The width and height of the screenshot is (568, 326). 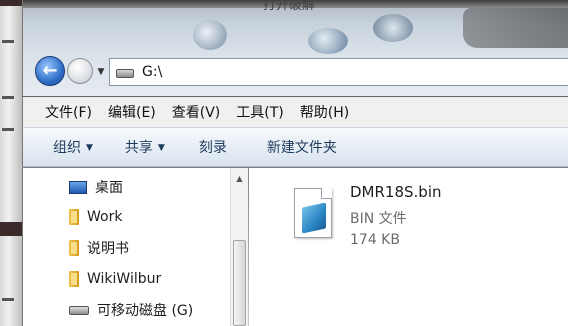 I want to click on nav-item-wikiwilbur: WikiWilbur, so click(x=115, y=279).